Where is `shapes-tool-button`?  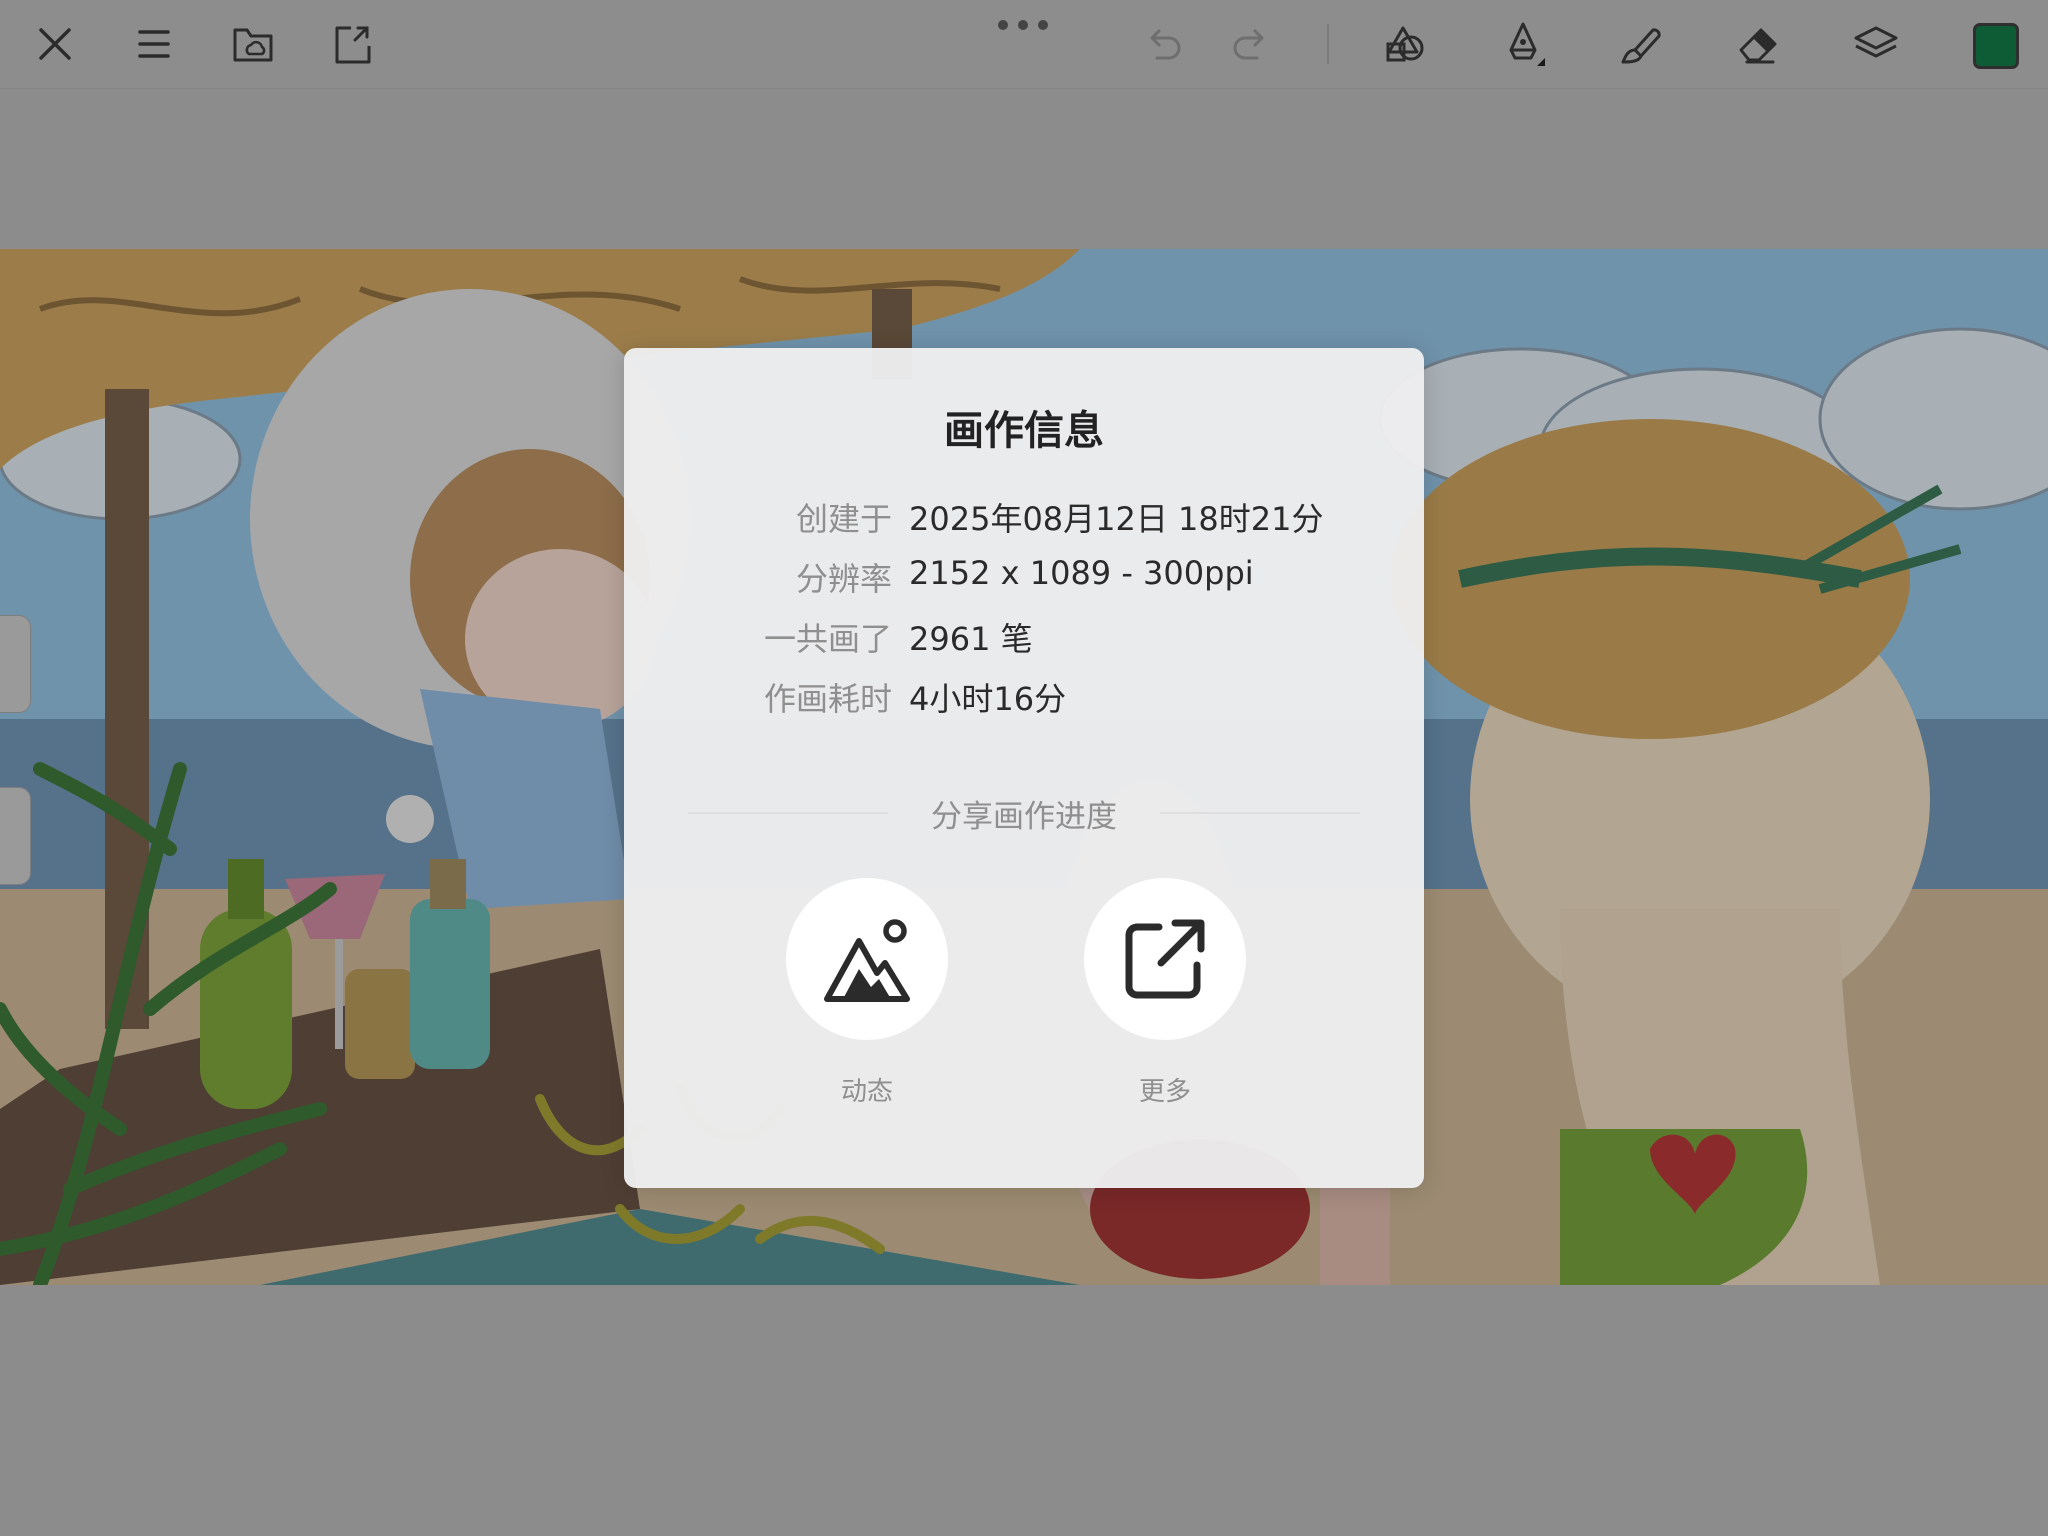 shapes-tool-button is located at coordinates (1405, 44).